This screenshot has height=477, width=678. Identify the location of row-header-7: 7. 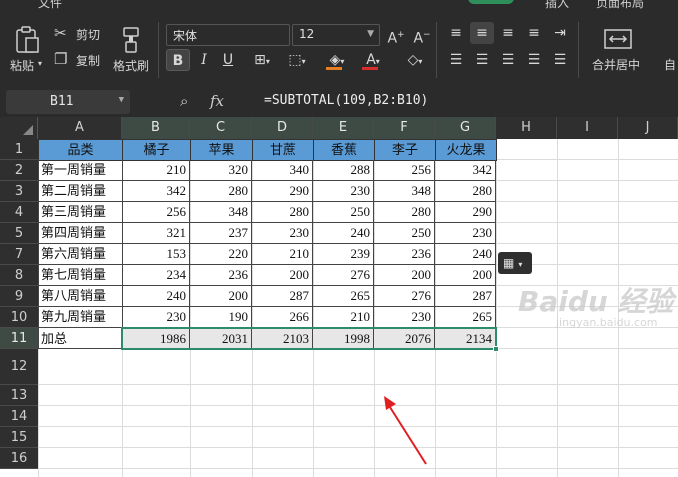
(19, 254).